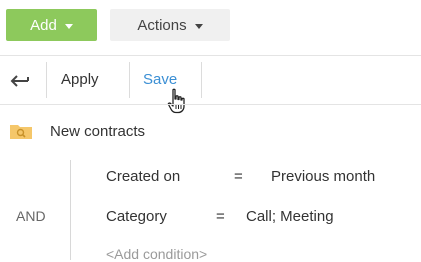 This screenshot has width=421, height=262. What do you see at coordinates (323, 176) in the screenshot?
I see `condition-value: Previous month` at bounding box center [323, 176].